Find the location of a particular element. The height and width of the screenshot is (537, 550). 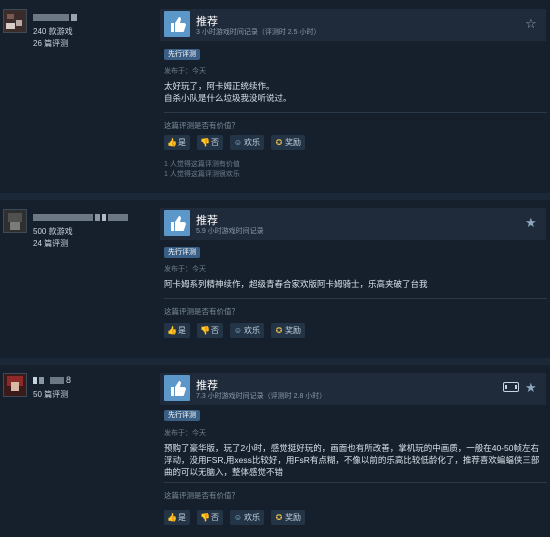

recommendation-header: 推荐 7.3 小时游戏时间记录（评测时 2.8 小时） ★ is located at coordinates (353, 389).